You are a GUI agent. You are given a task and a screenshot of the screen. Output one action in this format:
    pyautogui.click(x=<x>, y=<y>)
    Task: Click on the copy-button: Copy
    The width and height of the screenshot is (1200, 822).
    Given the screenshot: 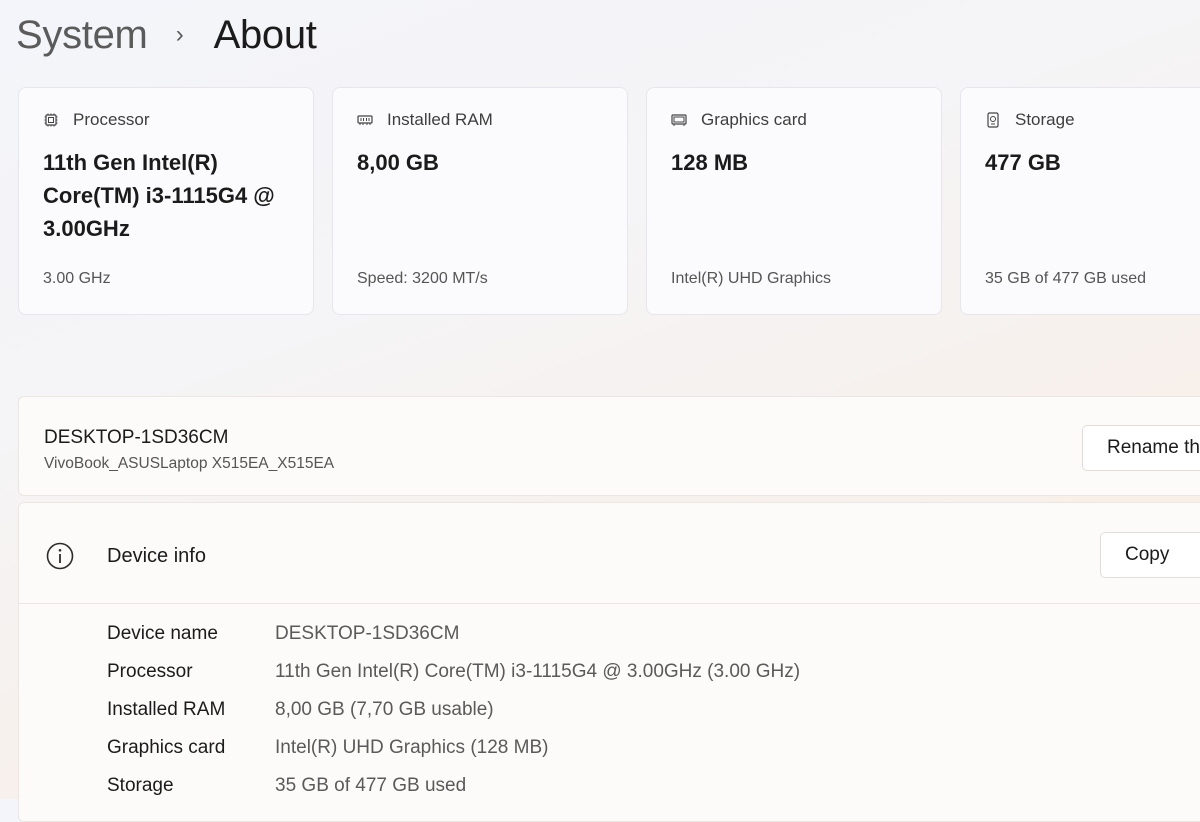 What is the action you would take?
    pyautogui.click(x=1150, y=555)
    